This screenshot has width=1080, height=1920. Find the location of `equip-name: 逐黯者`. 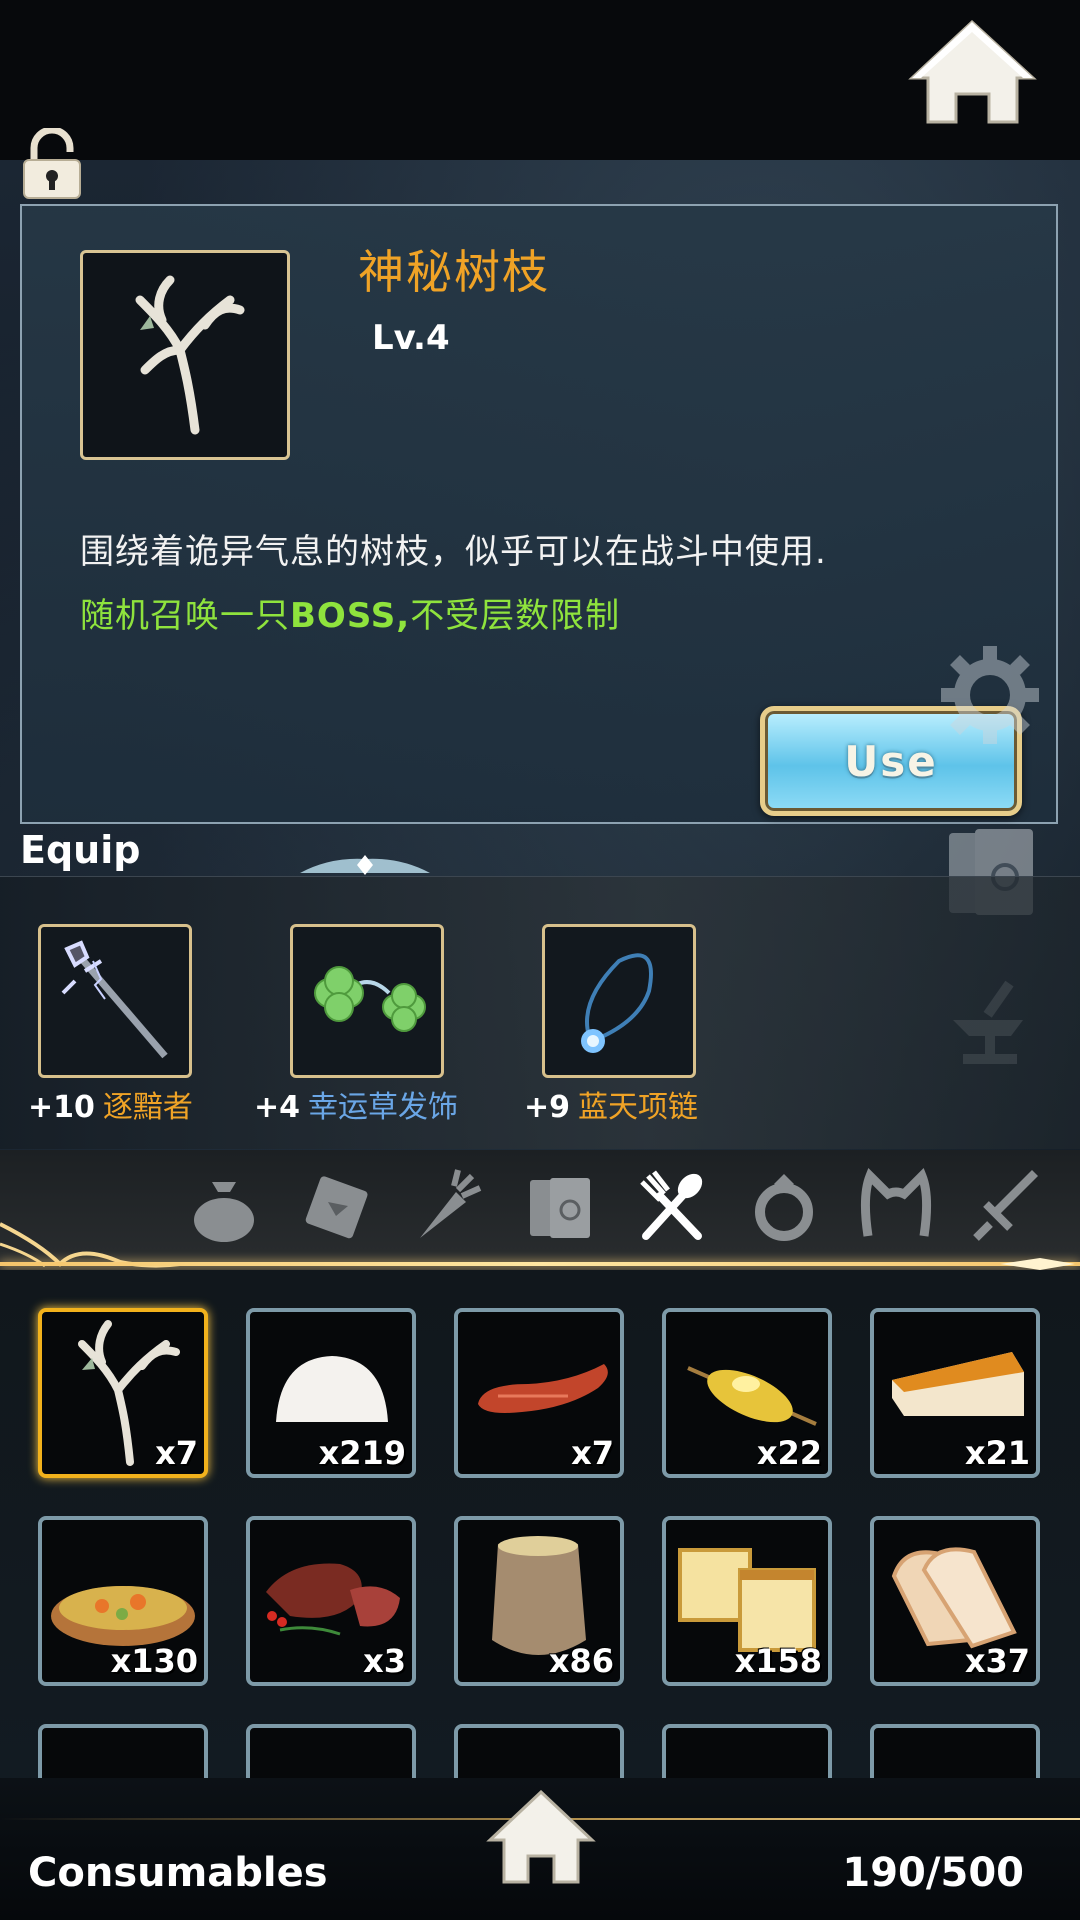

equip-name: 逐黯者 is located at coordinates (147, 1107).